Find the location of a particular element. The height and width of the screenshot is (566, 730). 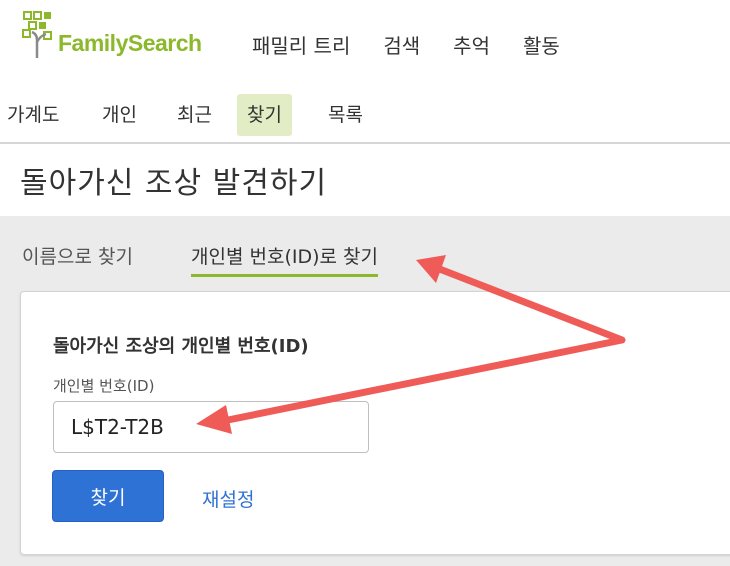

tab-search-by-name: 이름으로 찾기 is located at coordinates (77, 255).